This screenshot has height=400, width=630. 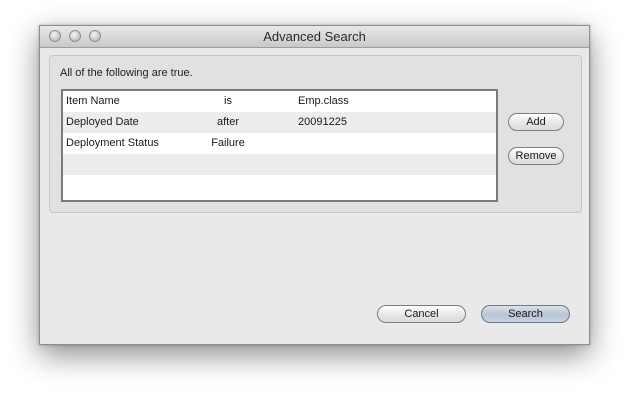 I want to click on cancel-button: Cancel, so click(x=421, y=314).